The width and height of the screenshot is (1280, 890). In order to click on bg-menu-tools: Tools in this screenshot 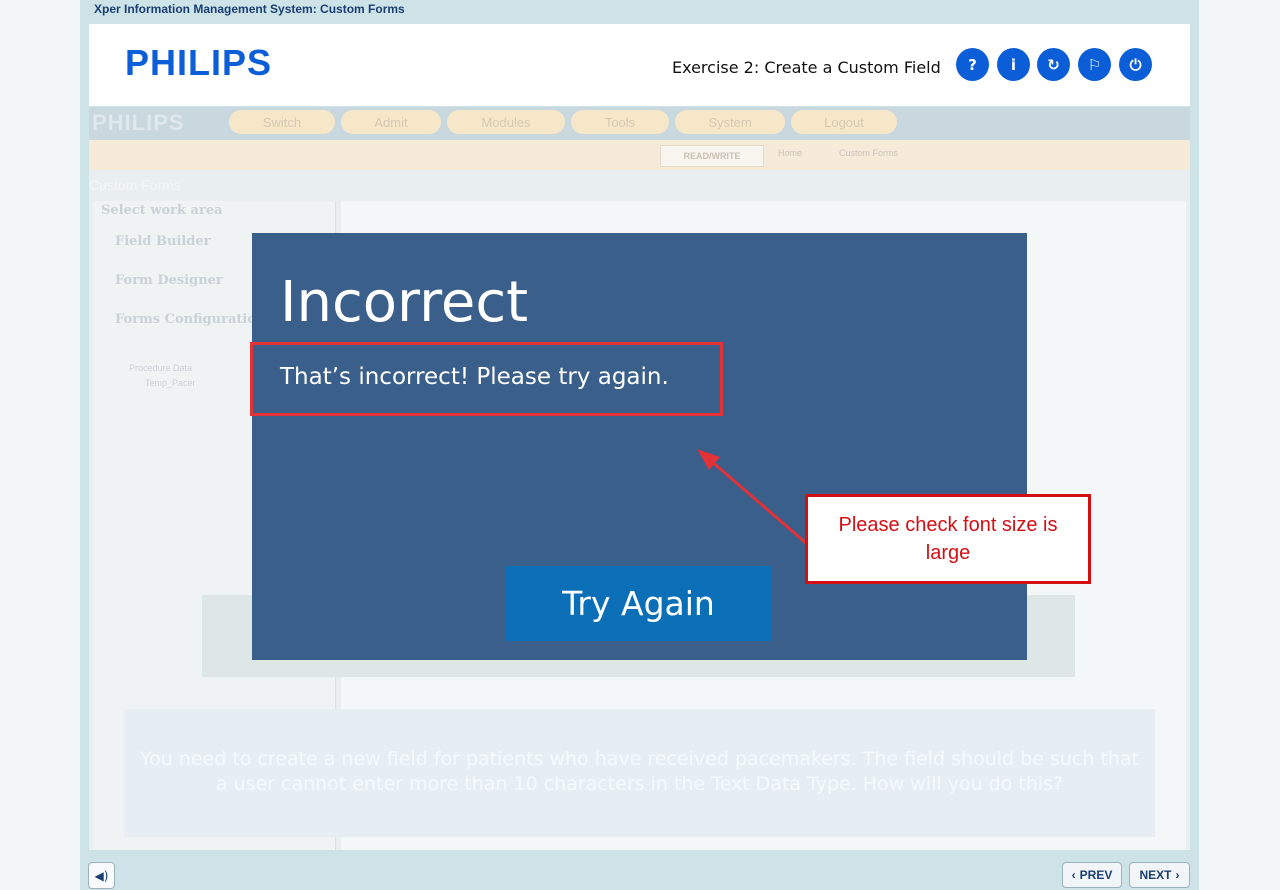, I will do `click(620, 122)`.